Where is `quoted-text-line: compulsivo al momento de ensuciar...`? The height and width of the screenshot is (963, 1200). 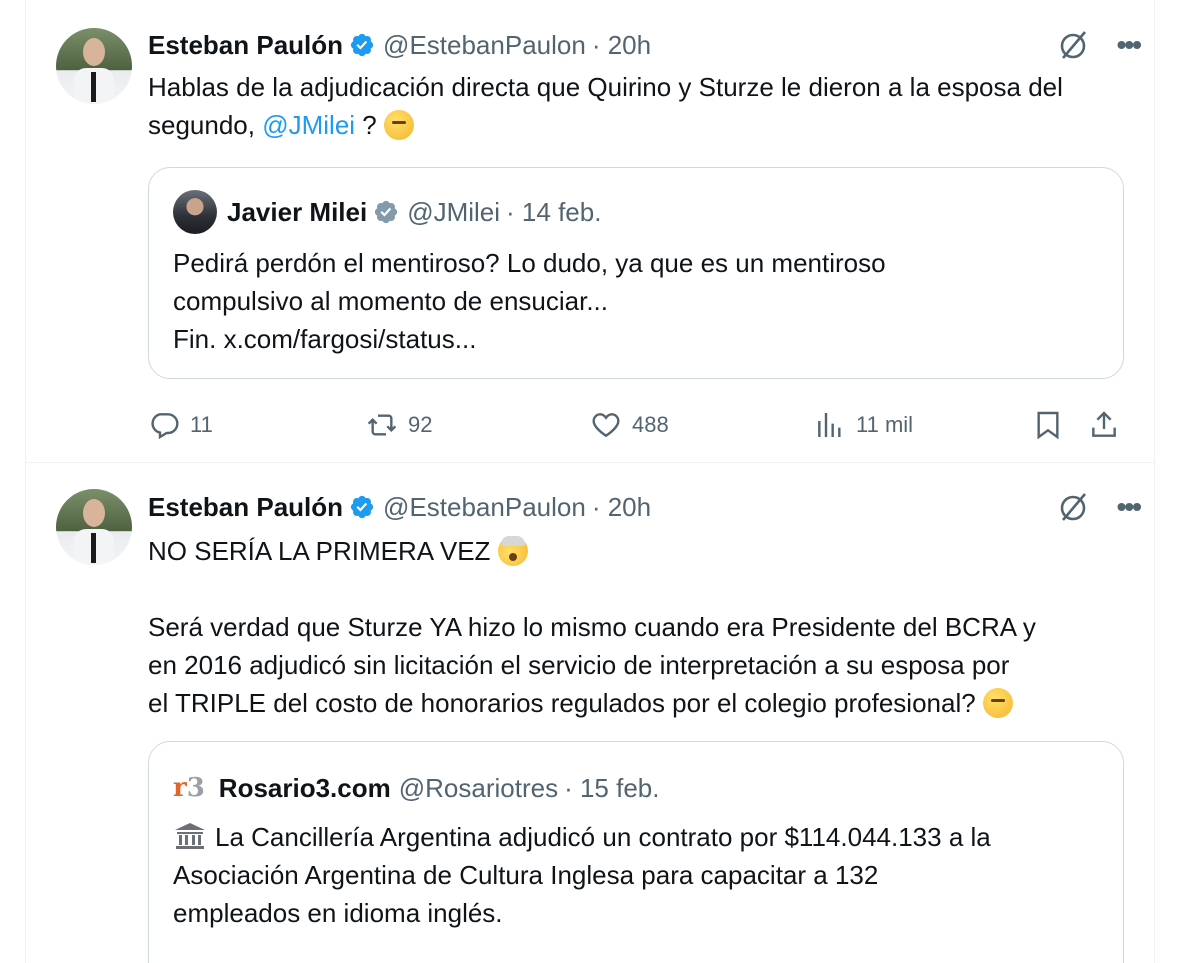 quoted-text-line: compulsivo al momento de ensuciar... is located at coordinates (390, 301).